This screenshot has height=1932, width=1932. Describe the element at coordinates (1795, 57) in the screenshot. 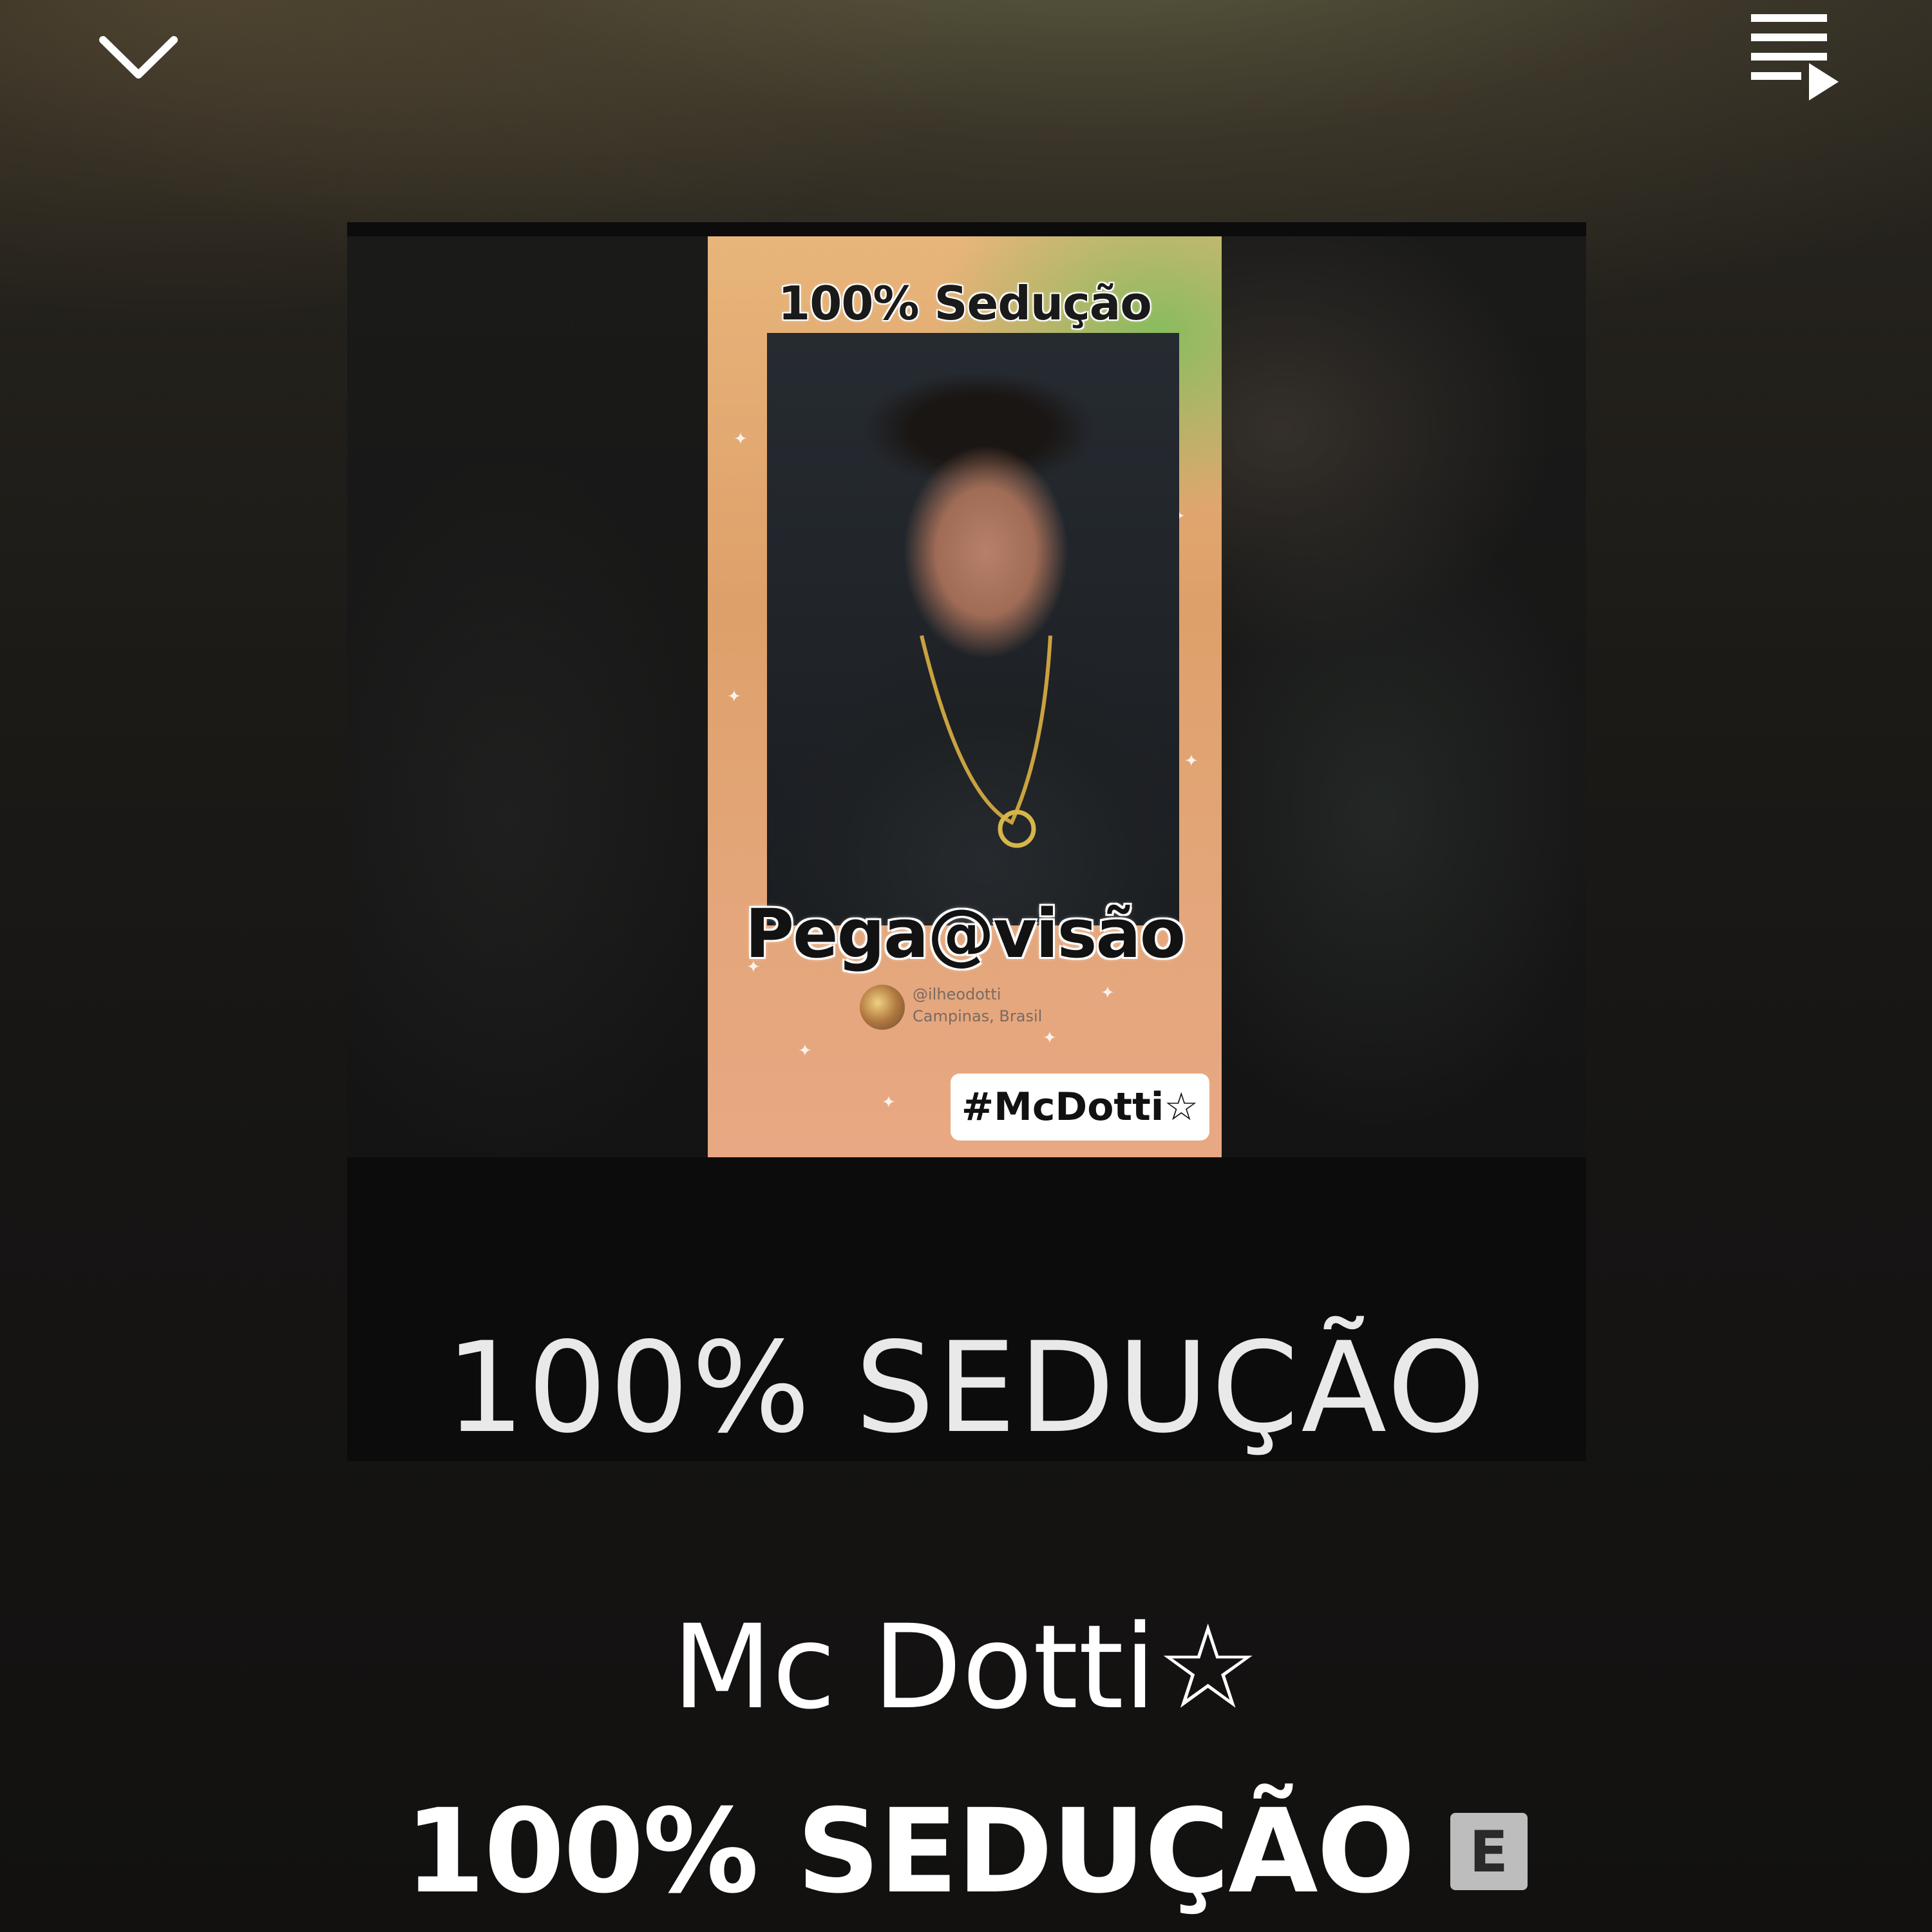

I see `queue-playlist-icon` at that location.